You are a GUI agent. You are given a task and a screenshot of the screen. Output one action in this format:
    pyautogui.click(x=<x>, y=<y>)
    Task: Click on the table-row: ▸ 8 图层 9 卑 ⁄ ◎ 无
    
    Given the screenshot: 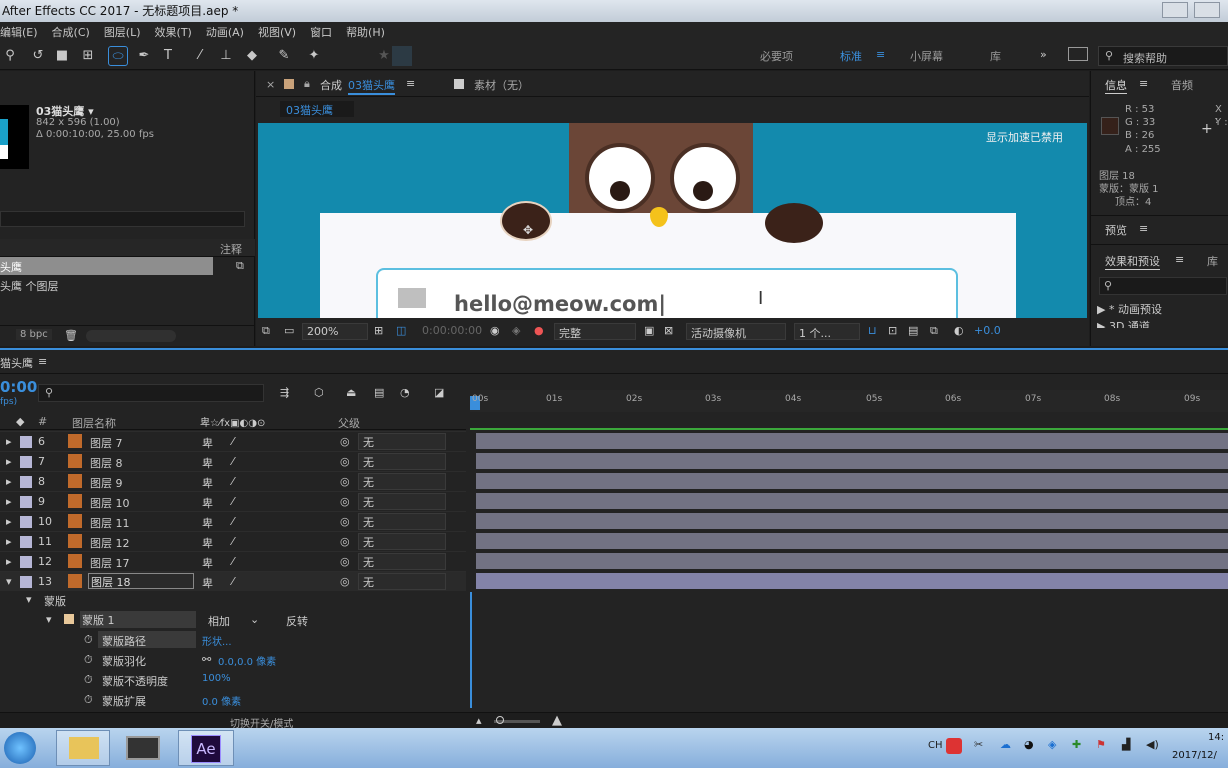 What is the action you would take?
    pyautogui.click(x=233, y=481)
    